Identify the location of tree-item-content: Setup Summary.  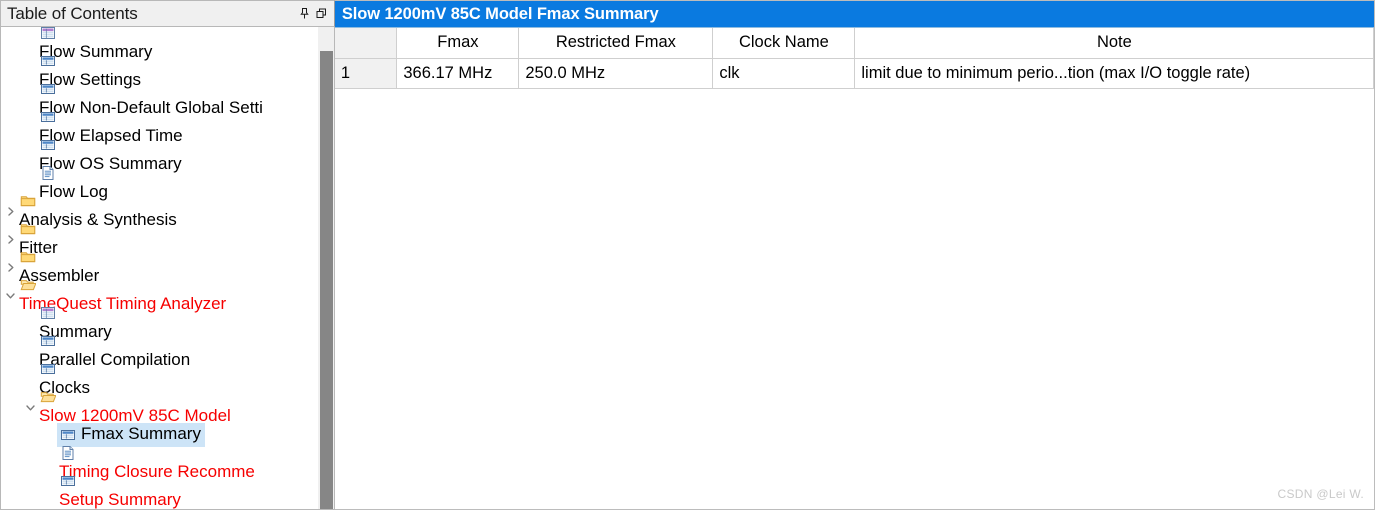
(120, 491).